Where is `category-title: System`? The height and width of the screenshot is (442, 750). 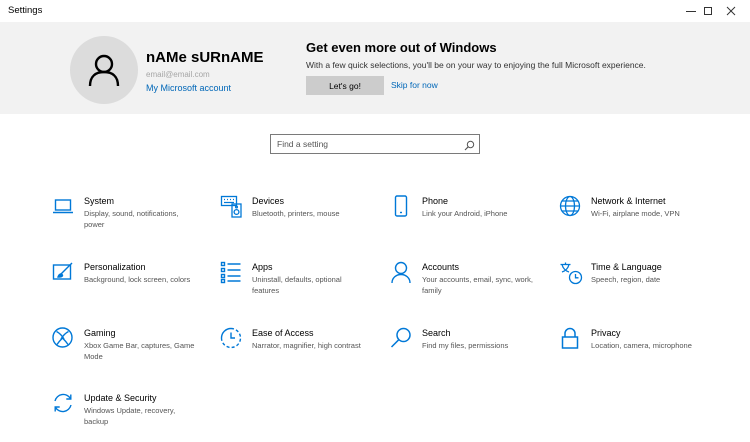 category-title: System is located at coordinates (99, 201).